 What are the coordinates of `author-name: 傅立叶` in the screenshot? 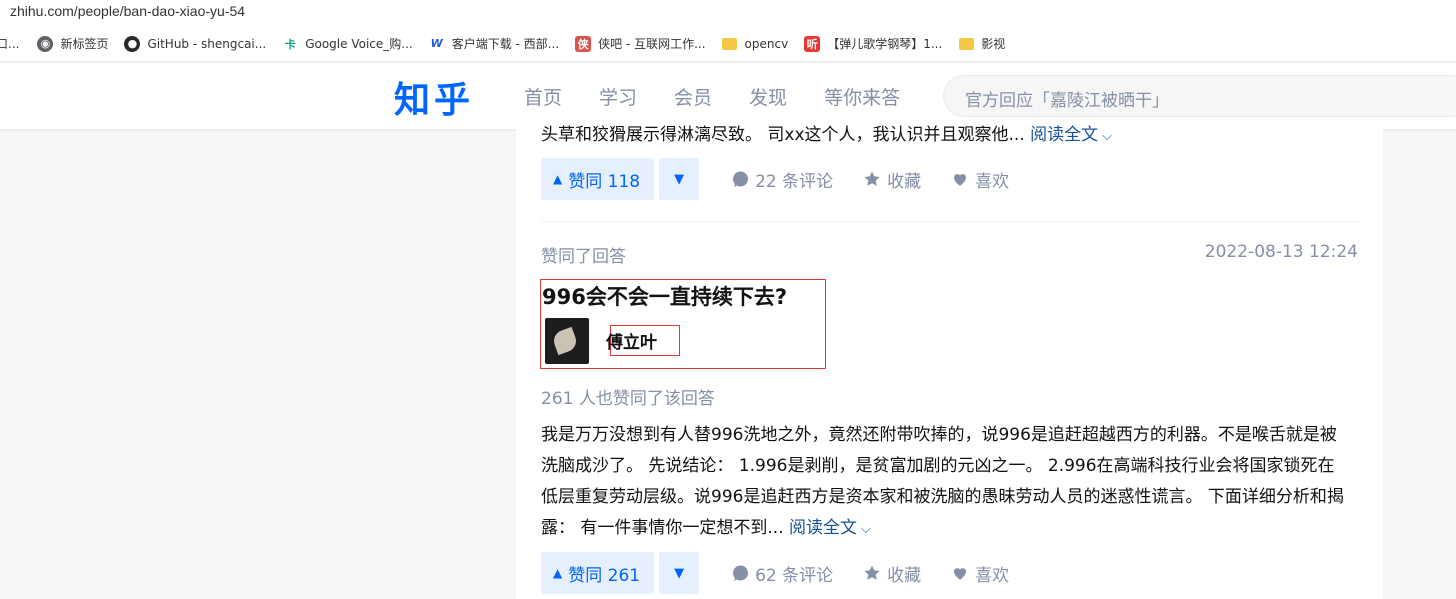 It's located at (631, 340).